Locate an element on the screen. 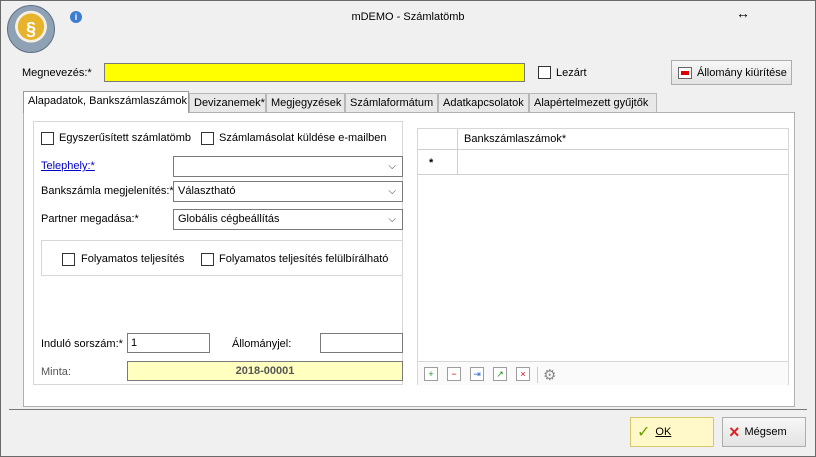 Image resolution: width=816 pixels, height=457 pixels. closed-label: Lezárt is located at coordinates (571, 73).